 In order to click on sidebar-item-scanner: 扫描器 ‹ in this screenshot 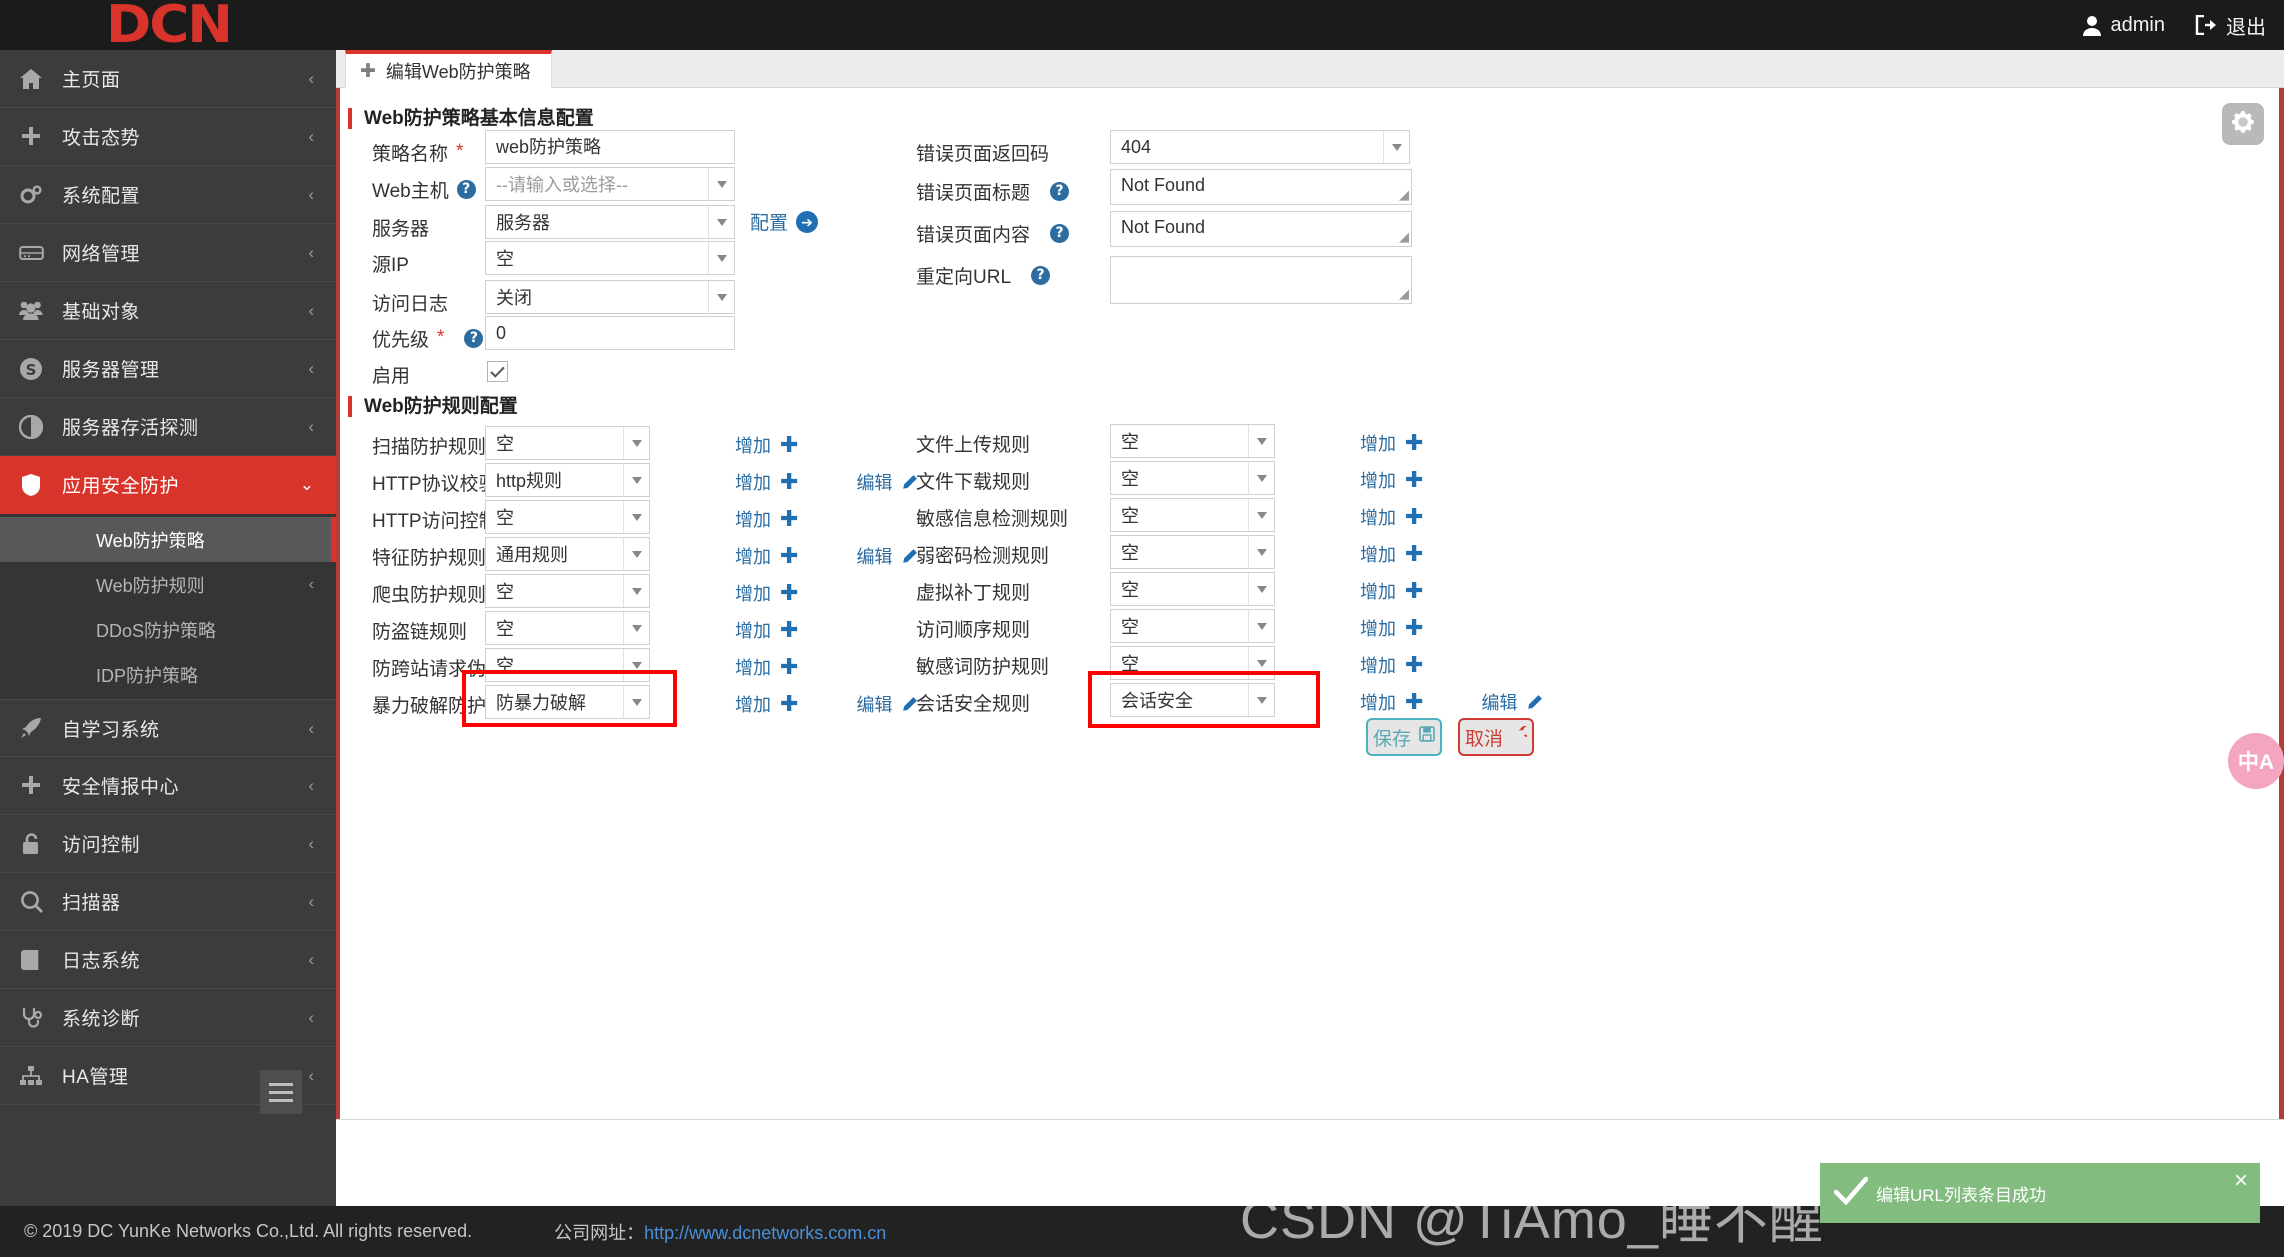, I will do `click(168, 902)`.